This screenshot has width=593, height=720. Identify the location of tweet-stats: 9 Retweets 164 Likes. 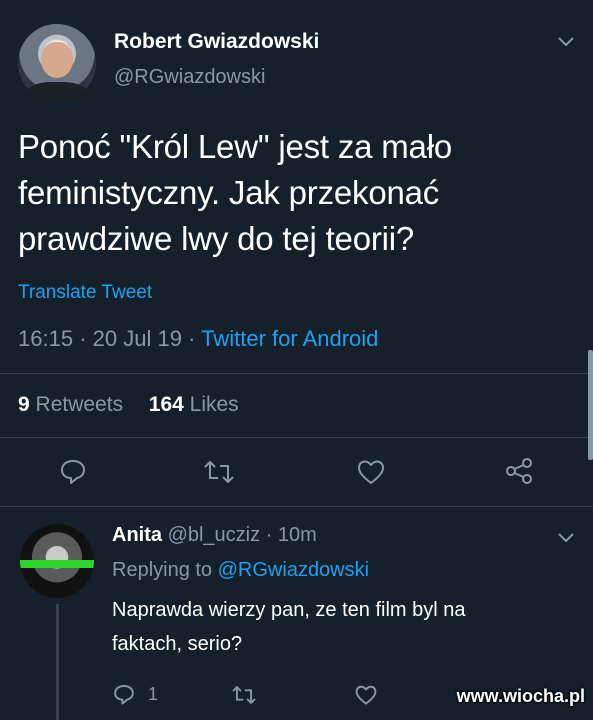
(128, 405).